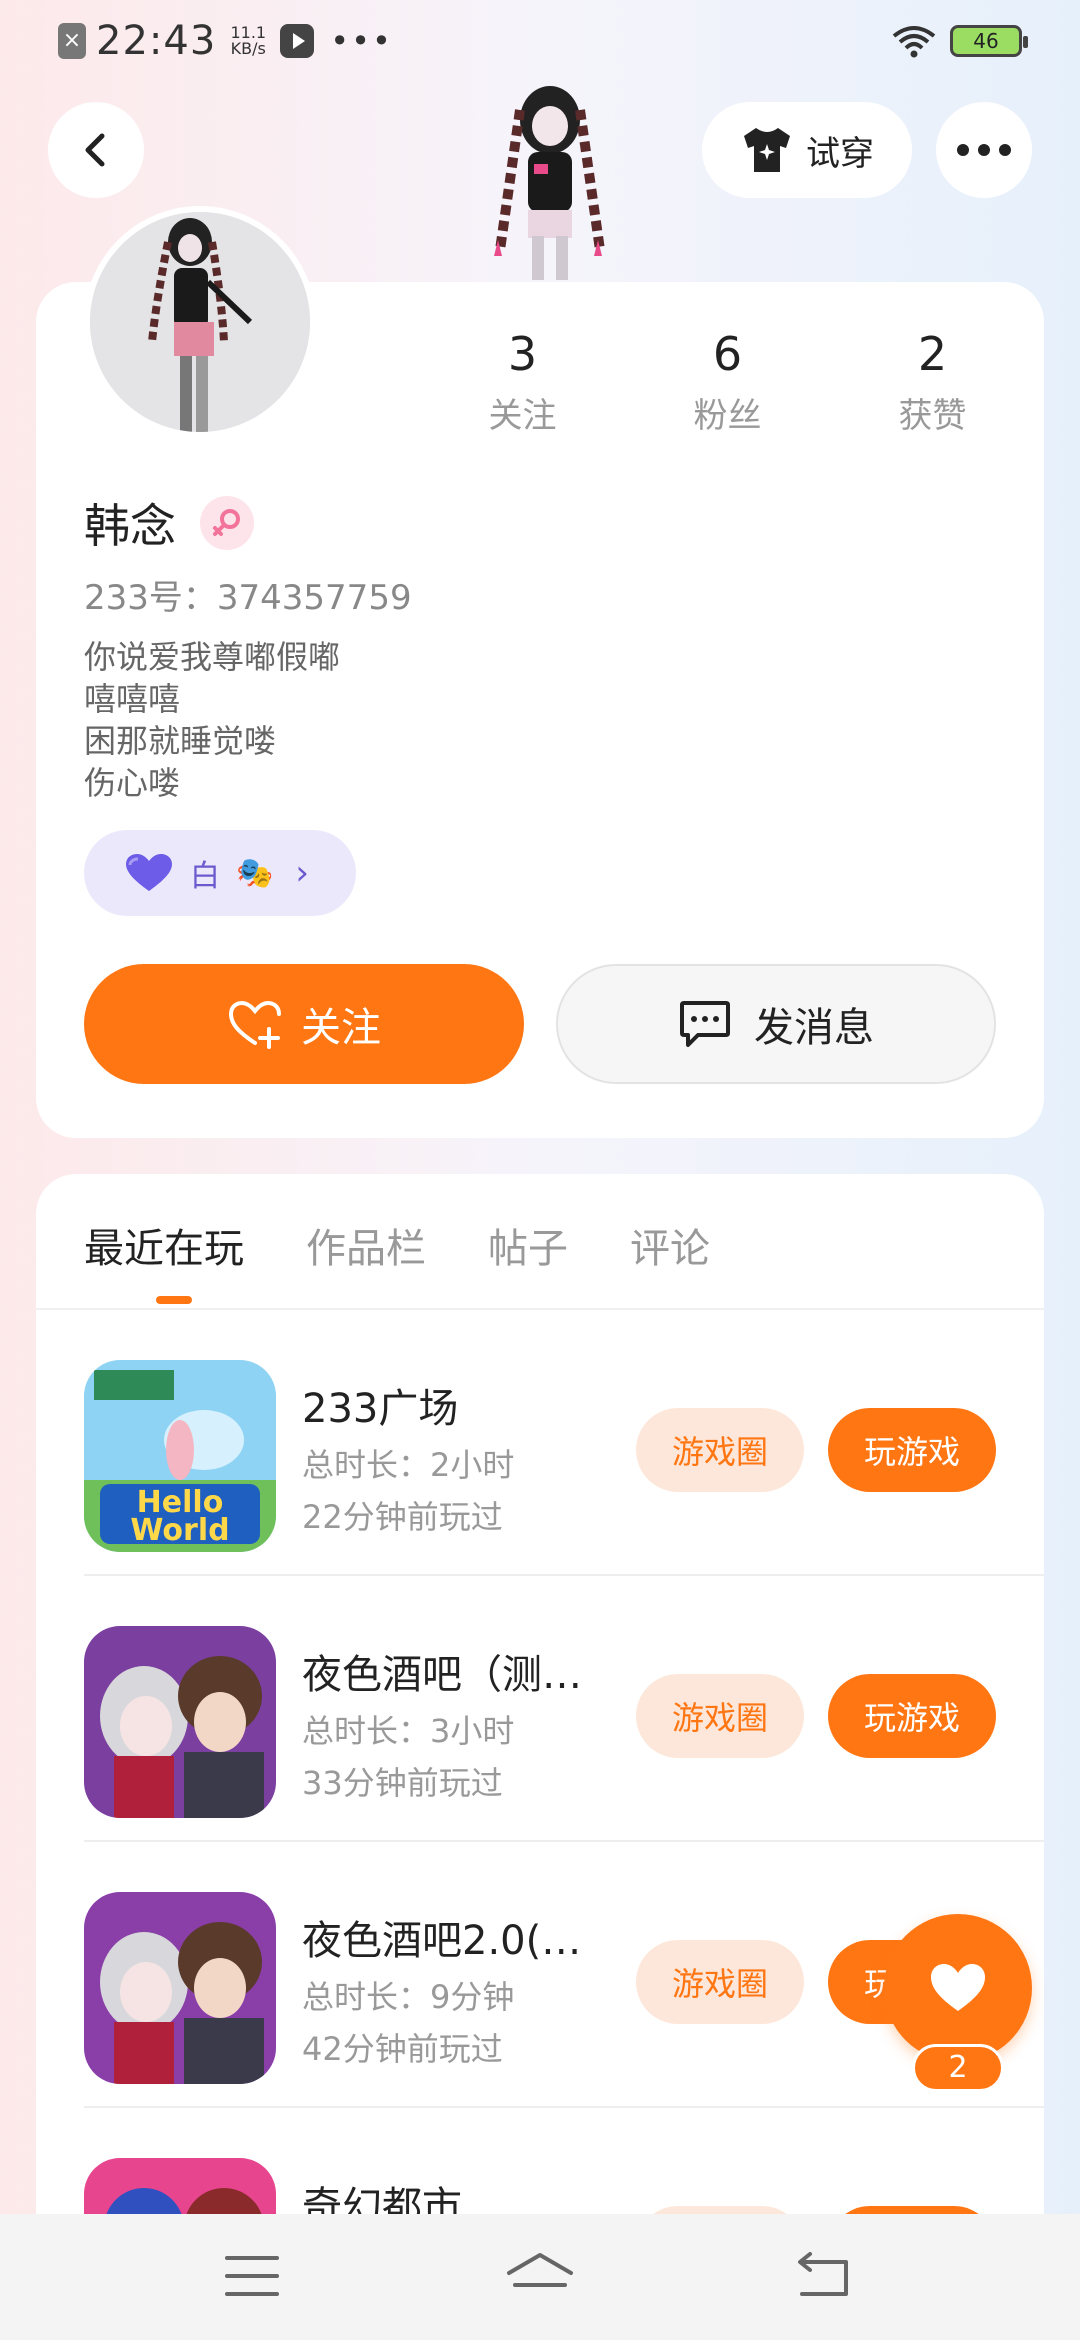  What do you see at coordinates (408, 1731) in the screenshot?
I see `game-duration: 总时长：3小时` at bounding box center [408, 1731].